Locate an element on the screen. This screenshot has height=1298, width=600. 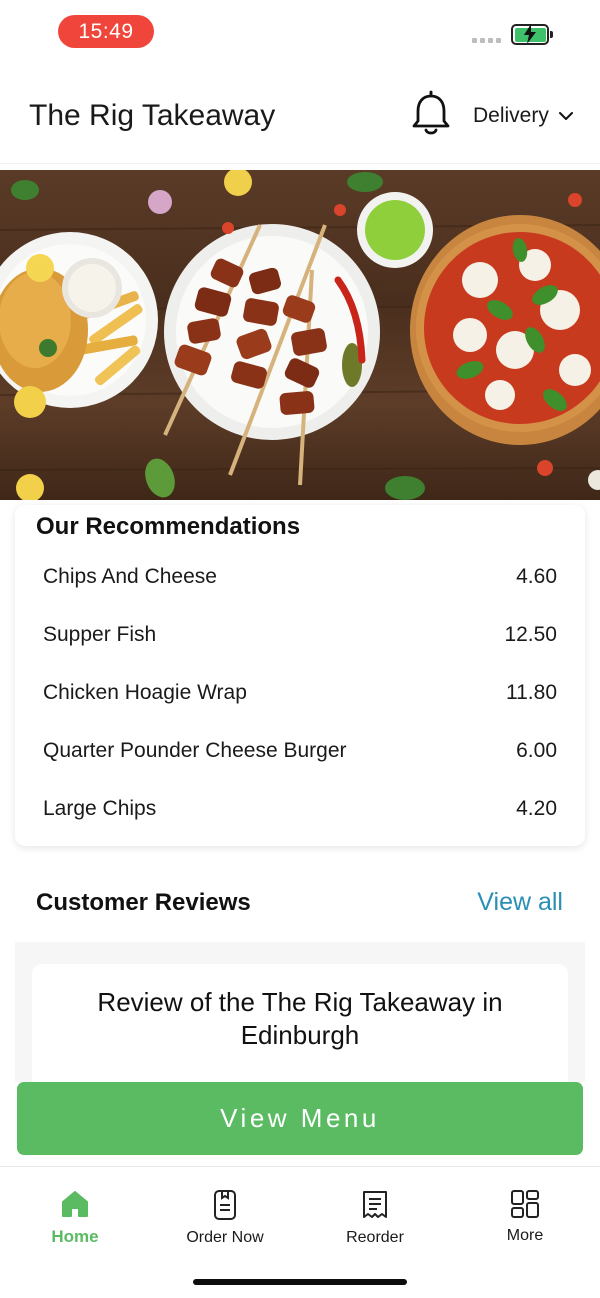
tab-reorder: Reorder is located at coordinates (375, 1218).